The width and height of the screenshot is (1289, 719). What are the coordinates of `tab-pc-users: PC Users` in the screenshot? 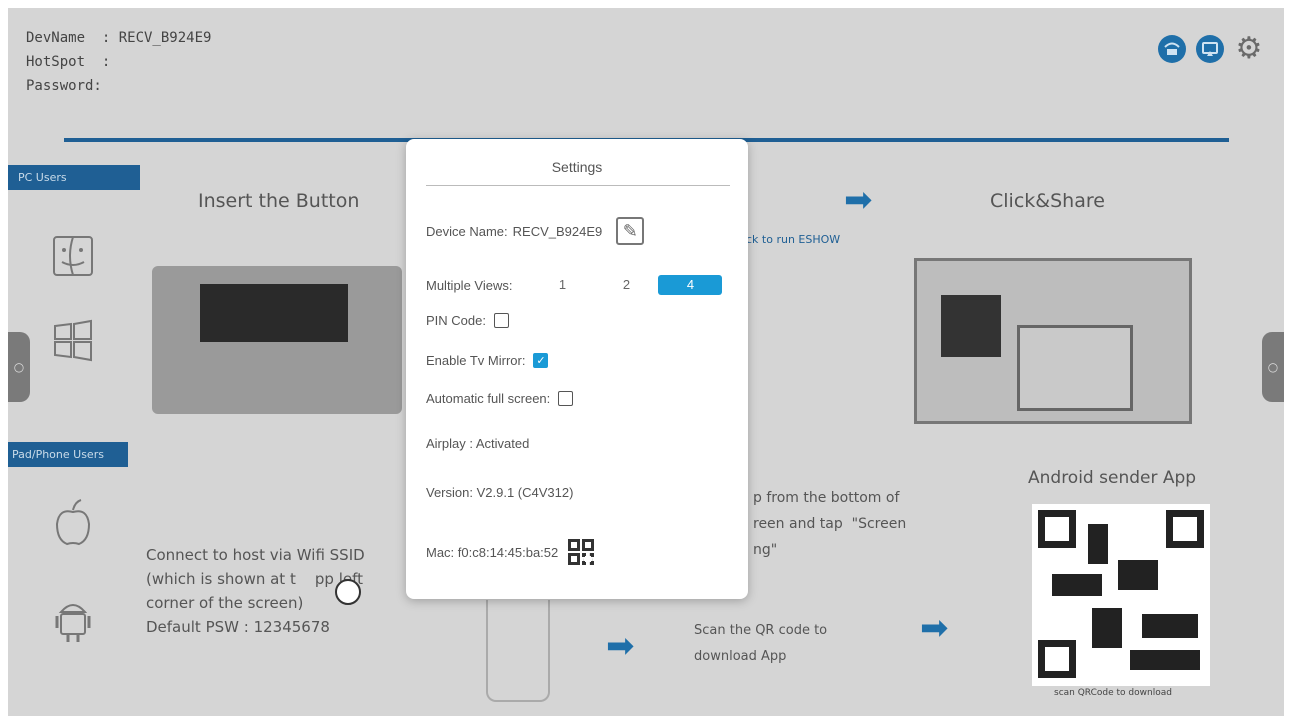 It's located at (74, 177).